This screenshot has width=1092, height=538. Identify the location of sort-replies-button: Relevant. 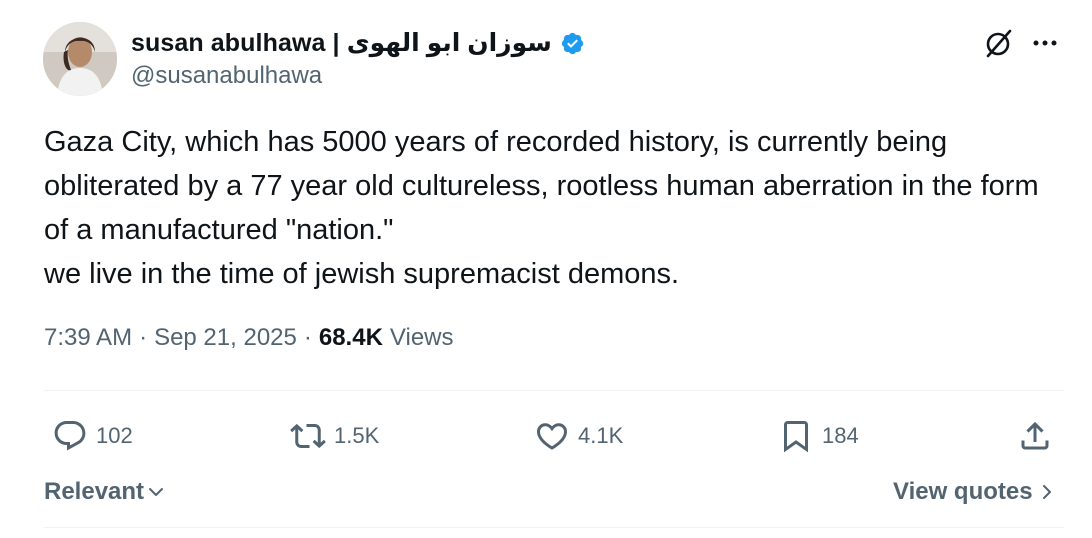
(105, 492).